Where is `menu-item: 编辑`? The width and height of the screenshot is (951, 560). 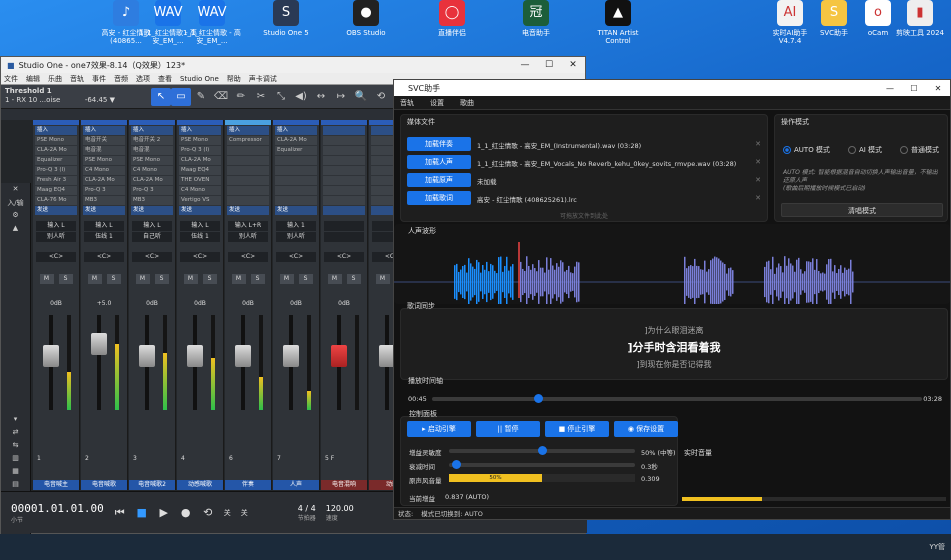 menu-item: 编辑 is located at coordinates (33, 79).